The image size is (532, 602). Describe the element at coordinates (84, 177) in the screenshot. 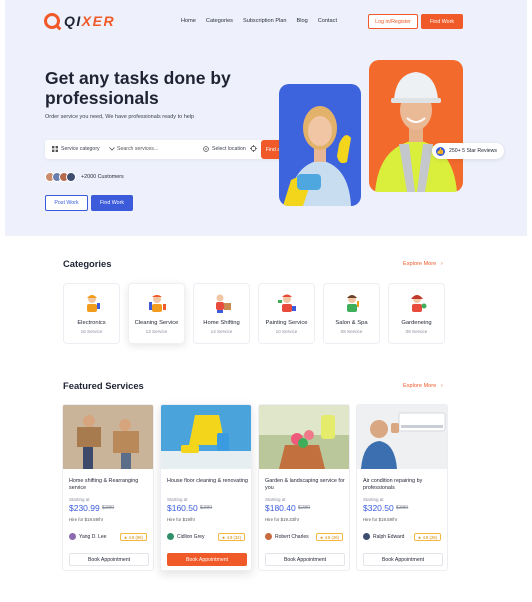

I see `customers-row: +2000 Customers` at that location.